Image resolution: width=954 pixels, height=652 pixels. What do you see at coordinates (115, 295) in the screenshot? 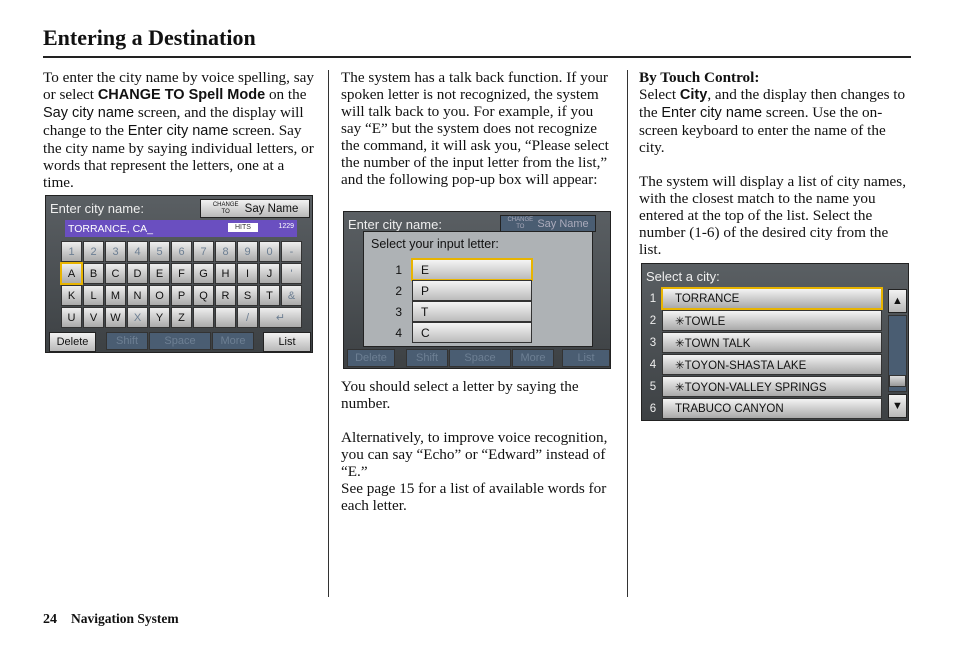
I see `key-M: M` at bounding box center [115, 295].